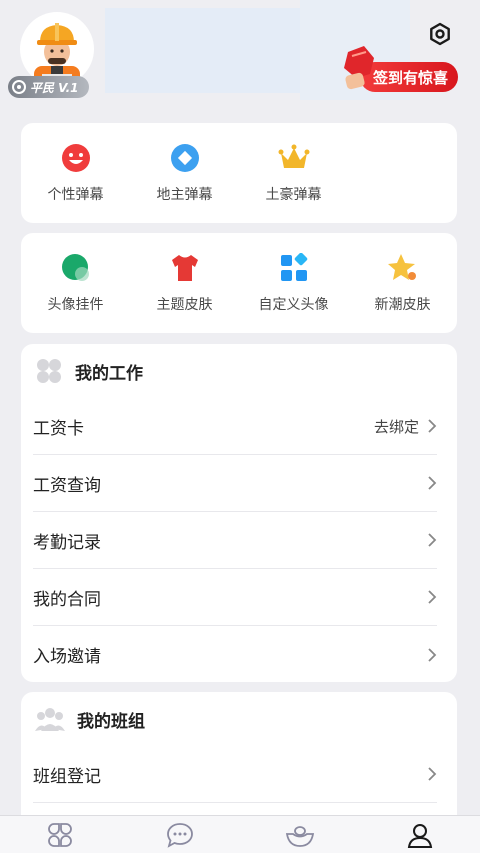 The width and height of the screenshot is (480, 853). Describe the element at coordinates (185, 268) in the screenshot. I see `tshirt-icon` at that location.